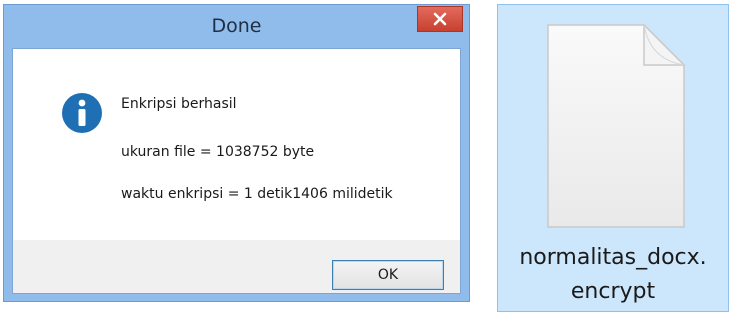  I want to click on ok-button: OK, so click(388, 275).